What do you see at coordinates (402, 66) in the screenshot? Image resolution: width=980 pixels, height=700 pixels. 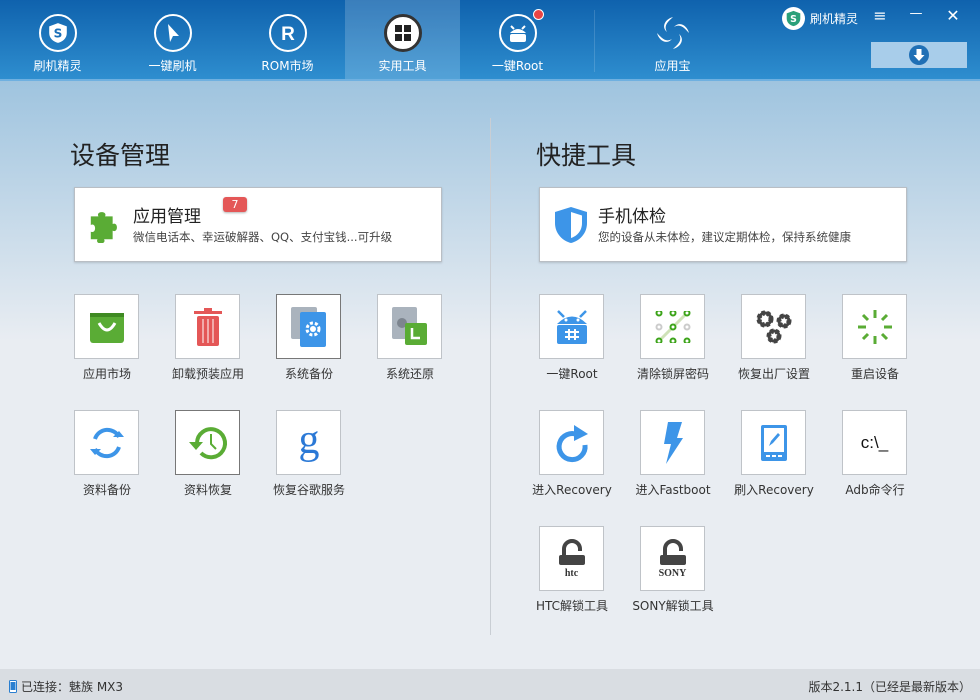 I see `tab-label: 实用工具` at bounding box center [402, 66].